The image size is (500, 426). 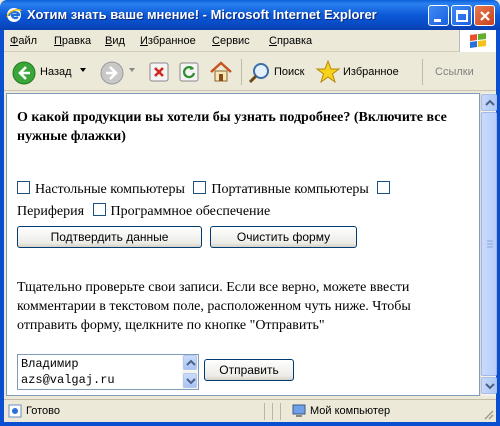 What do you see at coordinates (231, 41) in the screenshot?
I see `menu-tools: Сервис` at bounding box center [231, 41].